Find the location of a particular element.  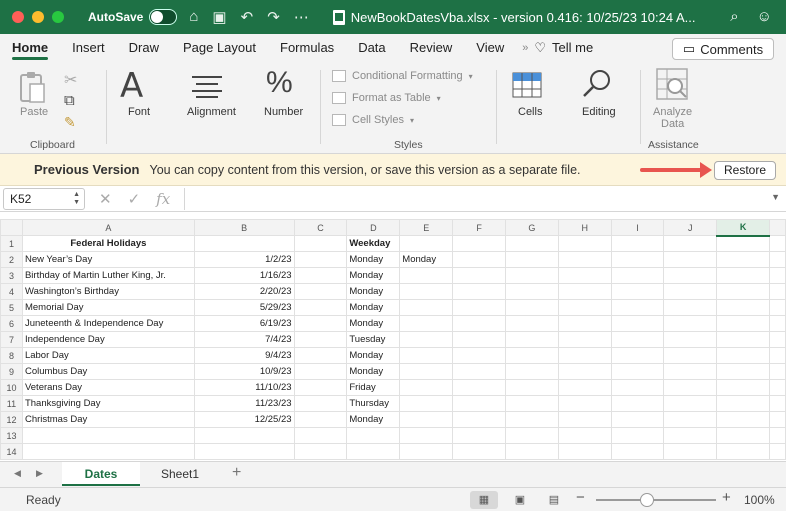

add-sheet-icon: + is located at coordinates (236, 473).